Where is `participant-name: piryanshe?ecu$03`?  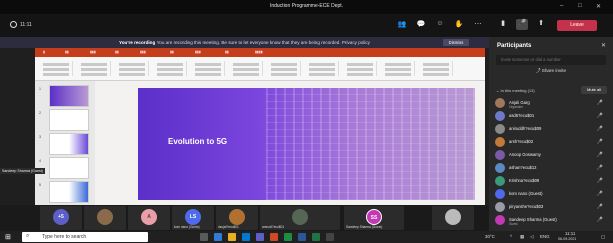 participant-name: piryanshe?ecu$03 is located at coordinates (526, 206).